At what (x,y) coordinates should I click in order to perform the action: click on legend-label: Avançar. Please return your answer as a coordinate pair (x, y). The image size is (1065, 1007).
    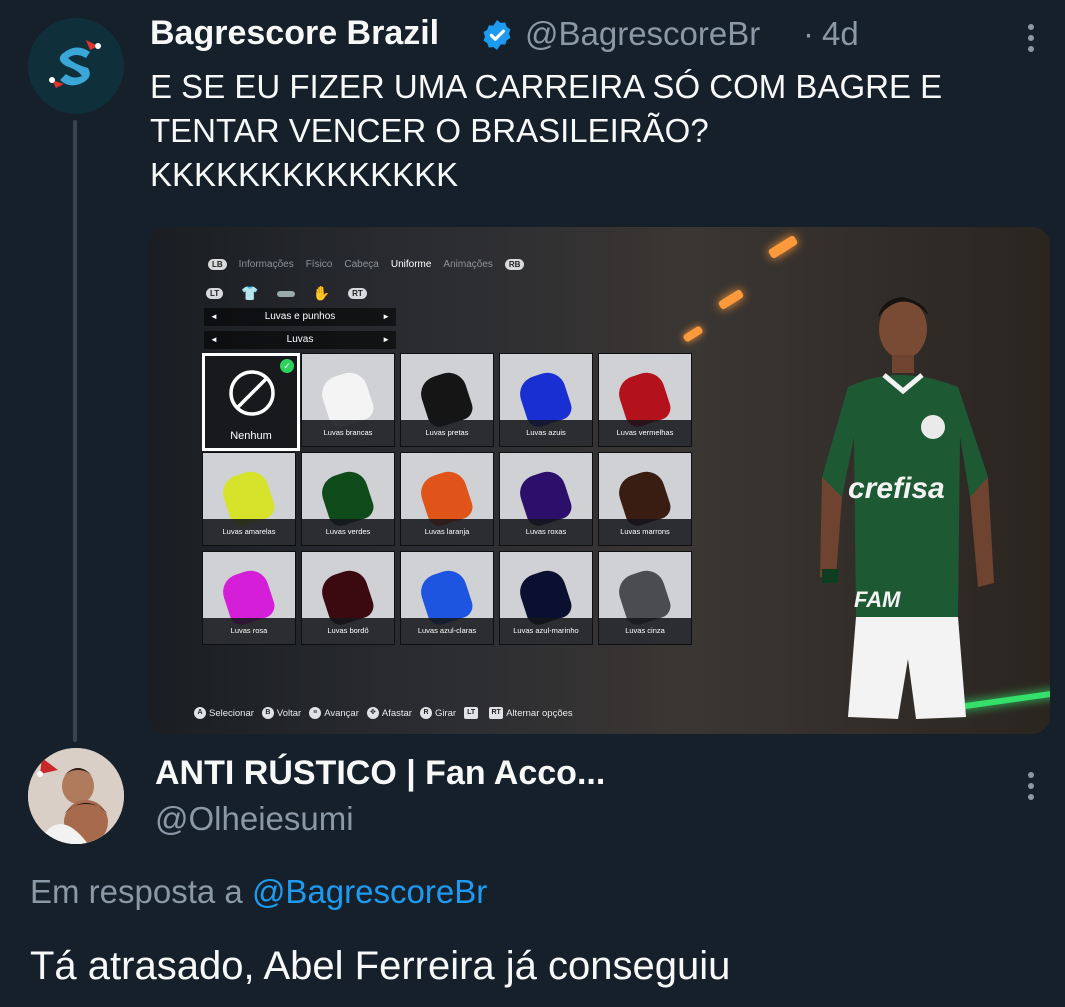
    Looking at the image, I should click on (341, 713).